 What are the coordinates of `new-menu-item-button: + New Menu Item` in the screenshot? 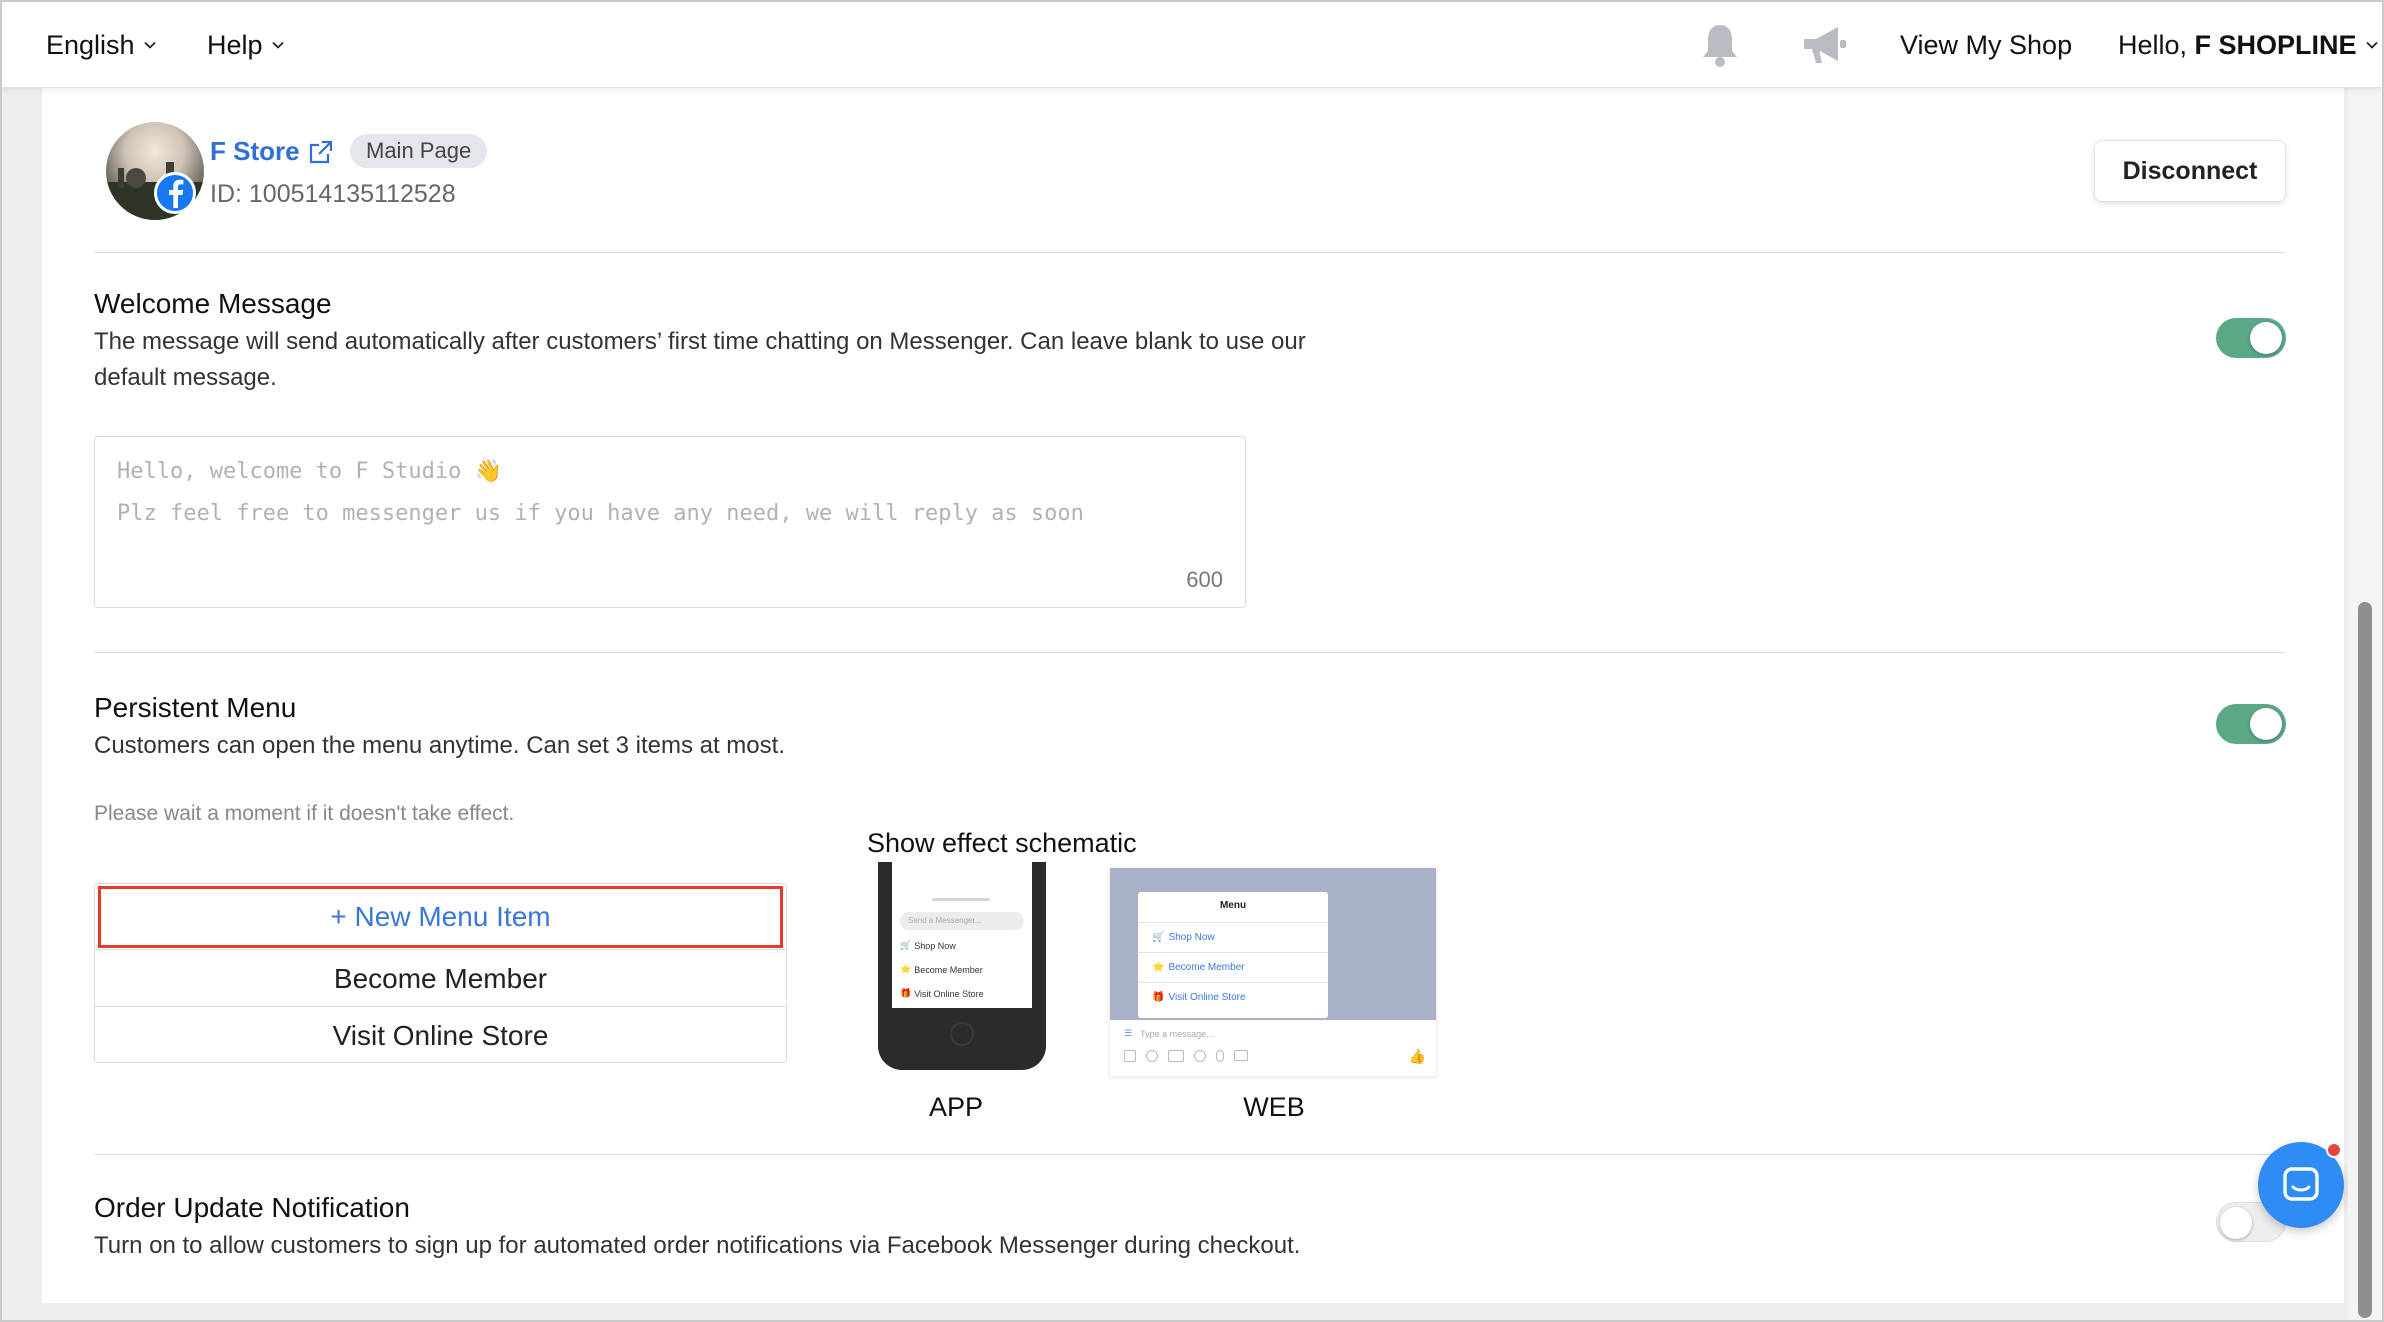 It's located at (440, 917).